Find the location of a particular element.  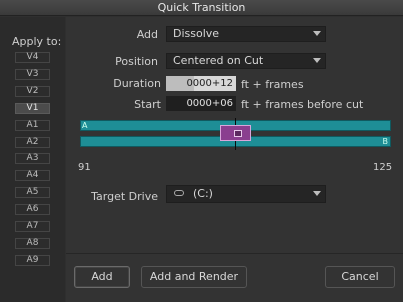

effect-dropdown: Dissolve is located at coordinates (246, 34).